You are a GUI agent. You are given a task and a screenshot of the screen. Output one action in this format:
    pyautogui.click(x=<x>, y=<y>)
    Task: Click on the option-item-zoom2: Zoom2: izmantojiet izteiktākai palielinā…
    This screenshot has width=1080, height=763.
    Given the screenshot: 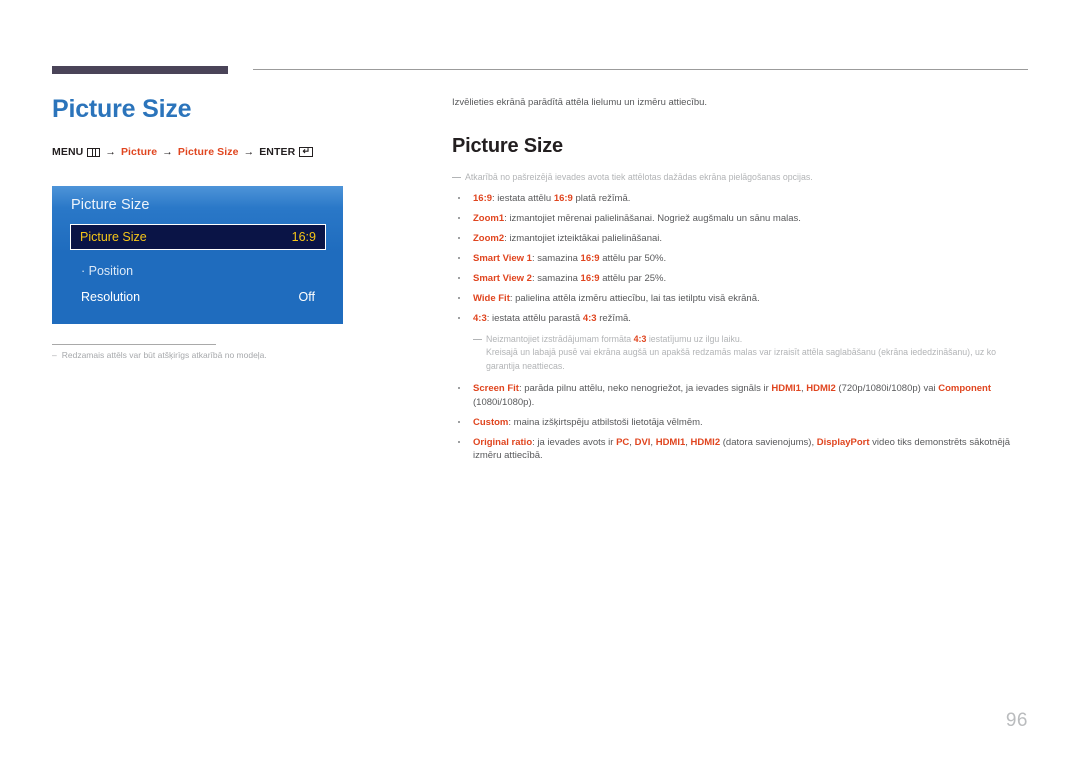 What is the action you would take?
    pyautogui.click(x=741, y=239)
    